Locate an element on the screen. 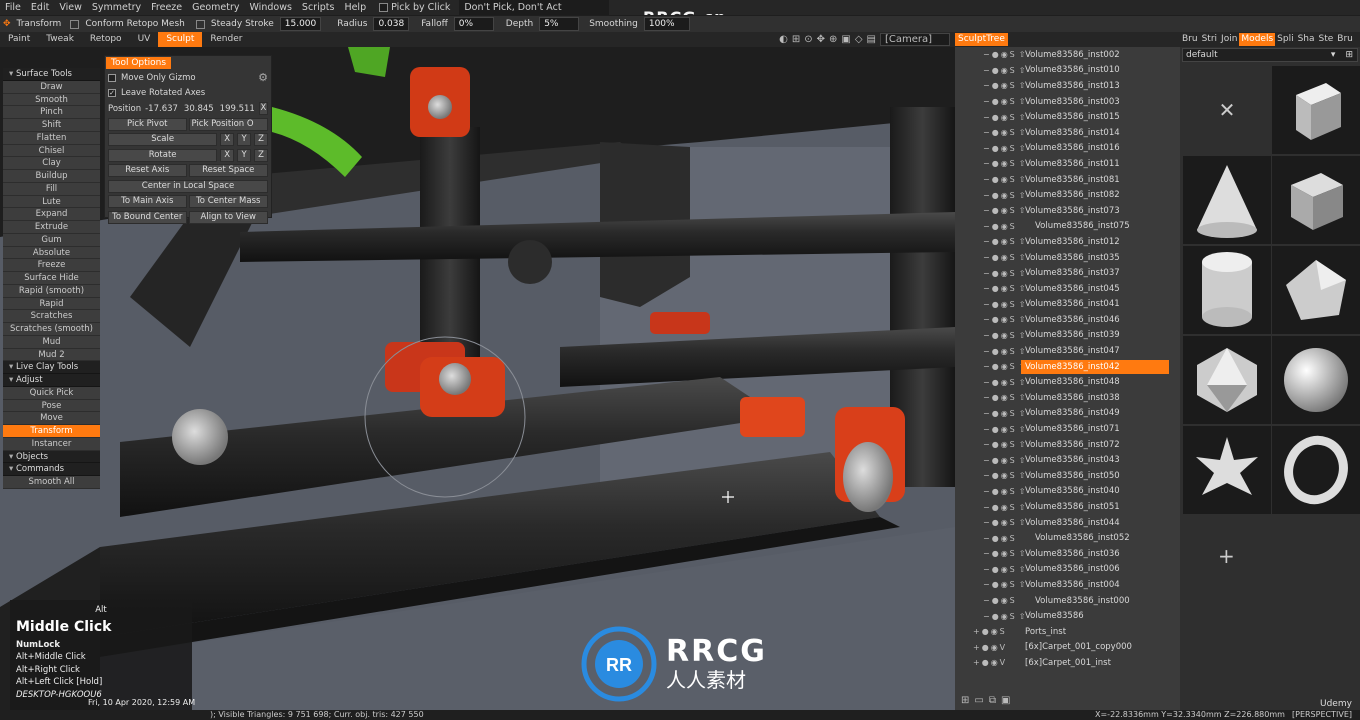  tree-row: + ● ◉ V [6x]Carpet_001_inst is located at coordinates (1067, 663).